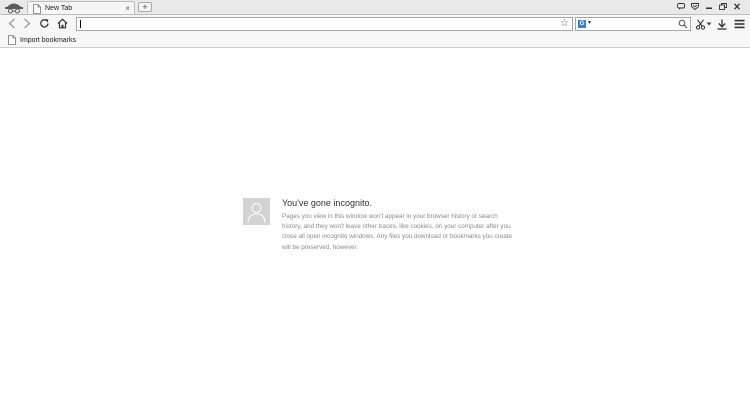 This screenshot has width=750, height=400. What do you see at coordinates (127, 8) in the screenshot?
I see `tab-close-icon: ×` at bounding box center [127, 8].